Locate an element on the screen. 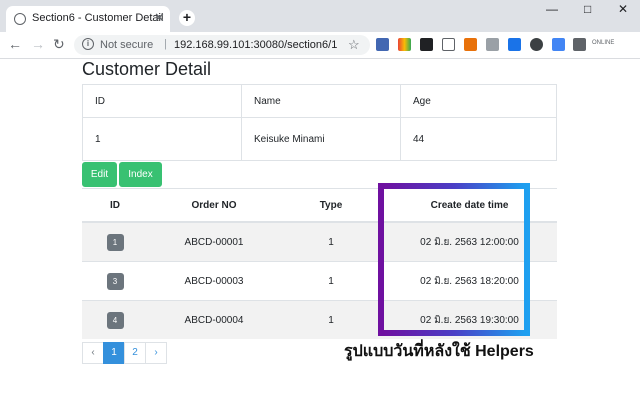  customer-header-row: ID Name Age is located at coordinates (319, 101).